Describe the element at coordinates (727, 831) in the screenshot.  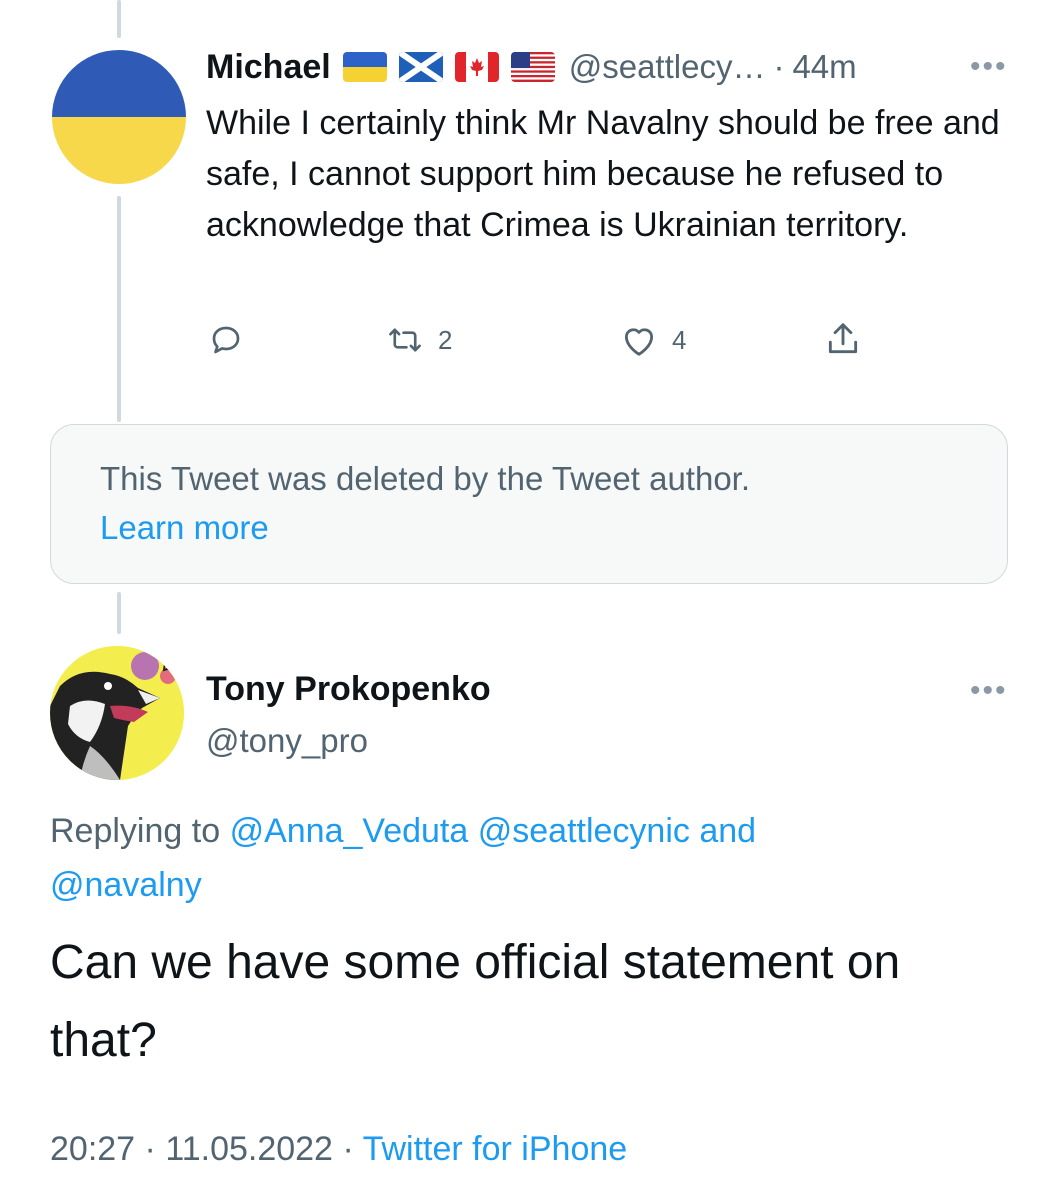
I see `replying-and: and` at that location.